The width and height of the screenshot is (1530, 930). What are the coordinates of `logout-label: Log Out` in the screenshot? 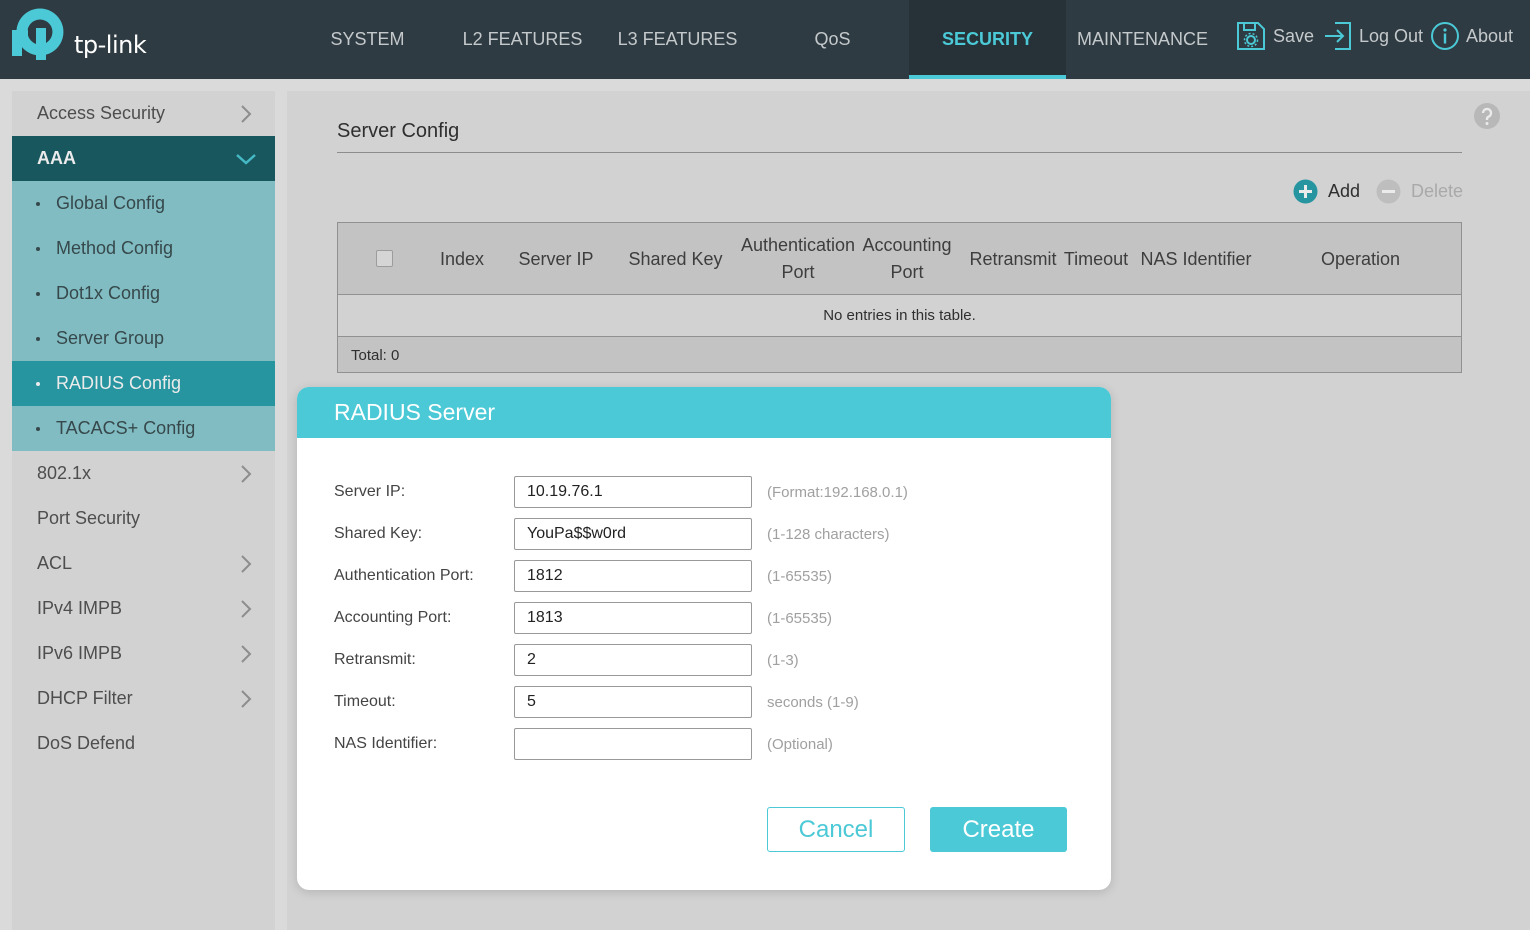 It's located at (1391, 35).